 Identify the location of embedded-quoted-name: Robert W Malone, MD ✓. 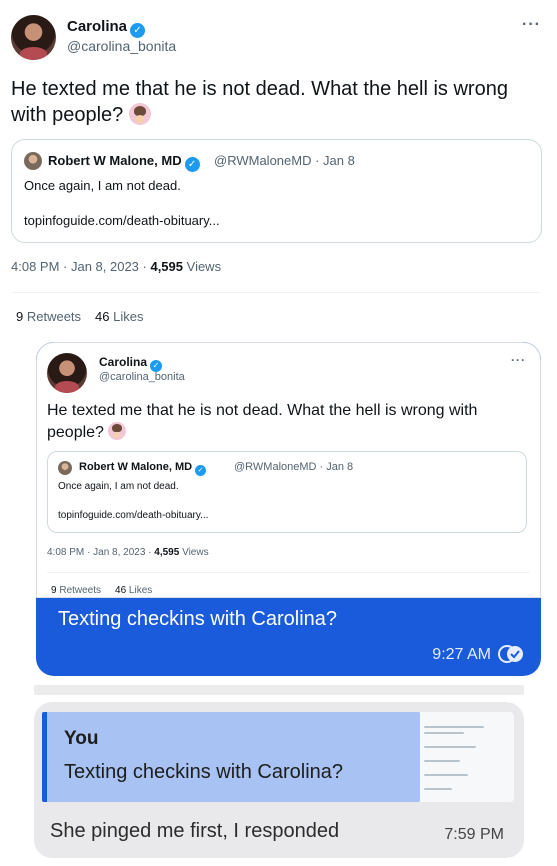
(143, 468).